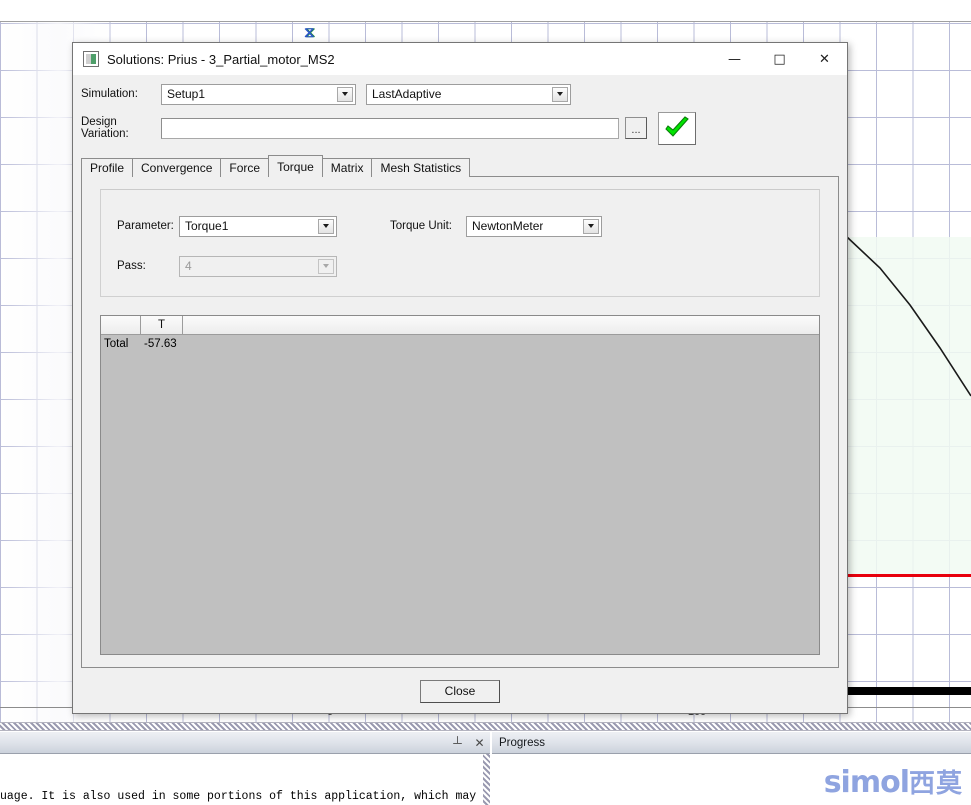 This screenshot has width=971, height=805. What do you see at coordinates (309, 32) in the screenshot?
I see `busy-hourglass-cursor: ⧖` at bounding box center [309, 32].